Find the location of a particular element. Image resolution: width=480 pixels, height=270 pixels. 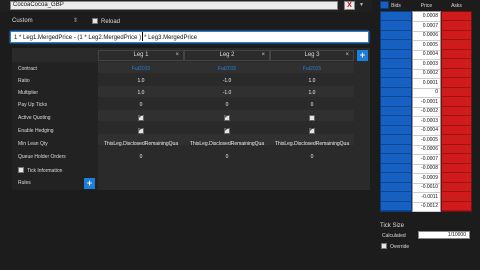

price-cell: -0.0008 is located at coordinates (426, 168).